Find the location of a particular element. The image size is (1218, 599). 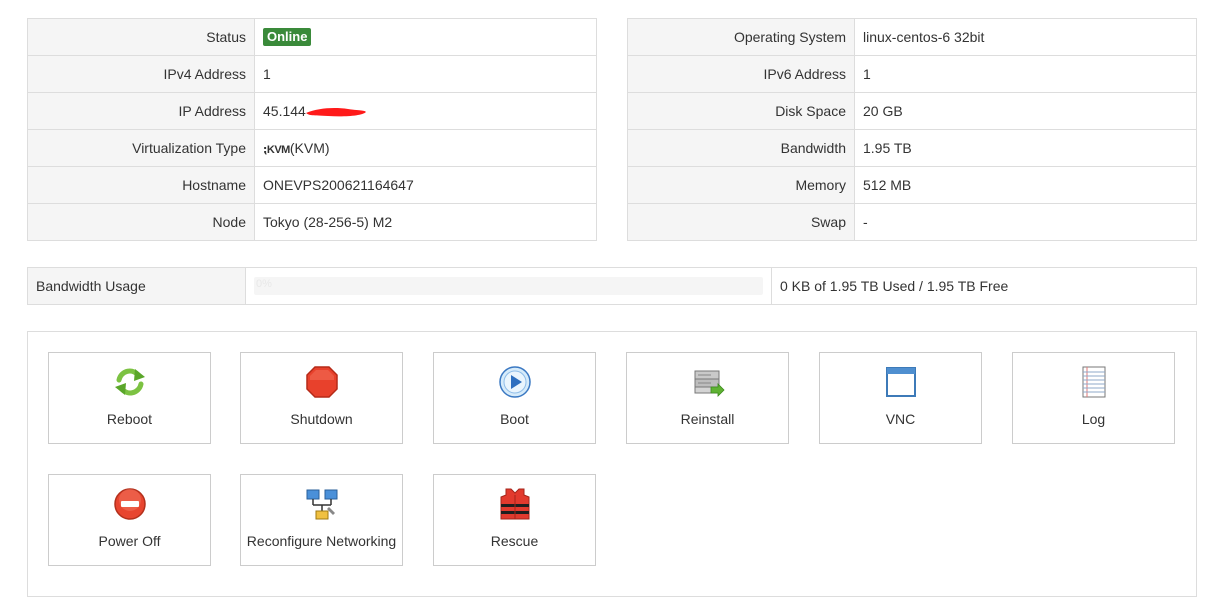

hostname-value: ONEVPS200621164647 is located at coordinates (425, 185).